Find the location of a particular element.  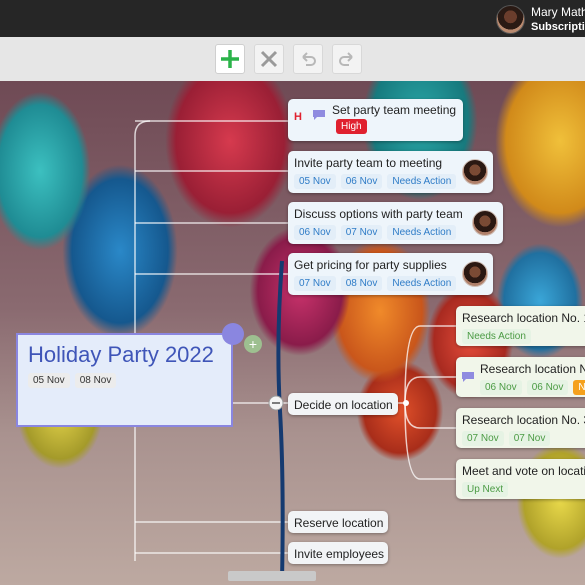

node-handle is located at coordinates (233, 334).